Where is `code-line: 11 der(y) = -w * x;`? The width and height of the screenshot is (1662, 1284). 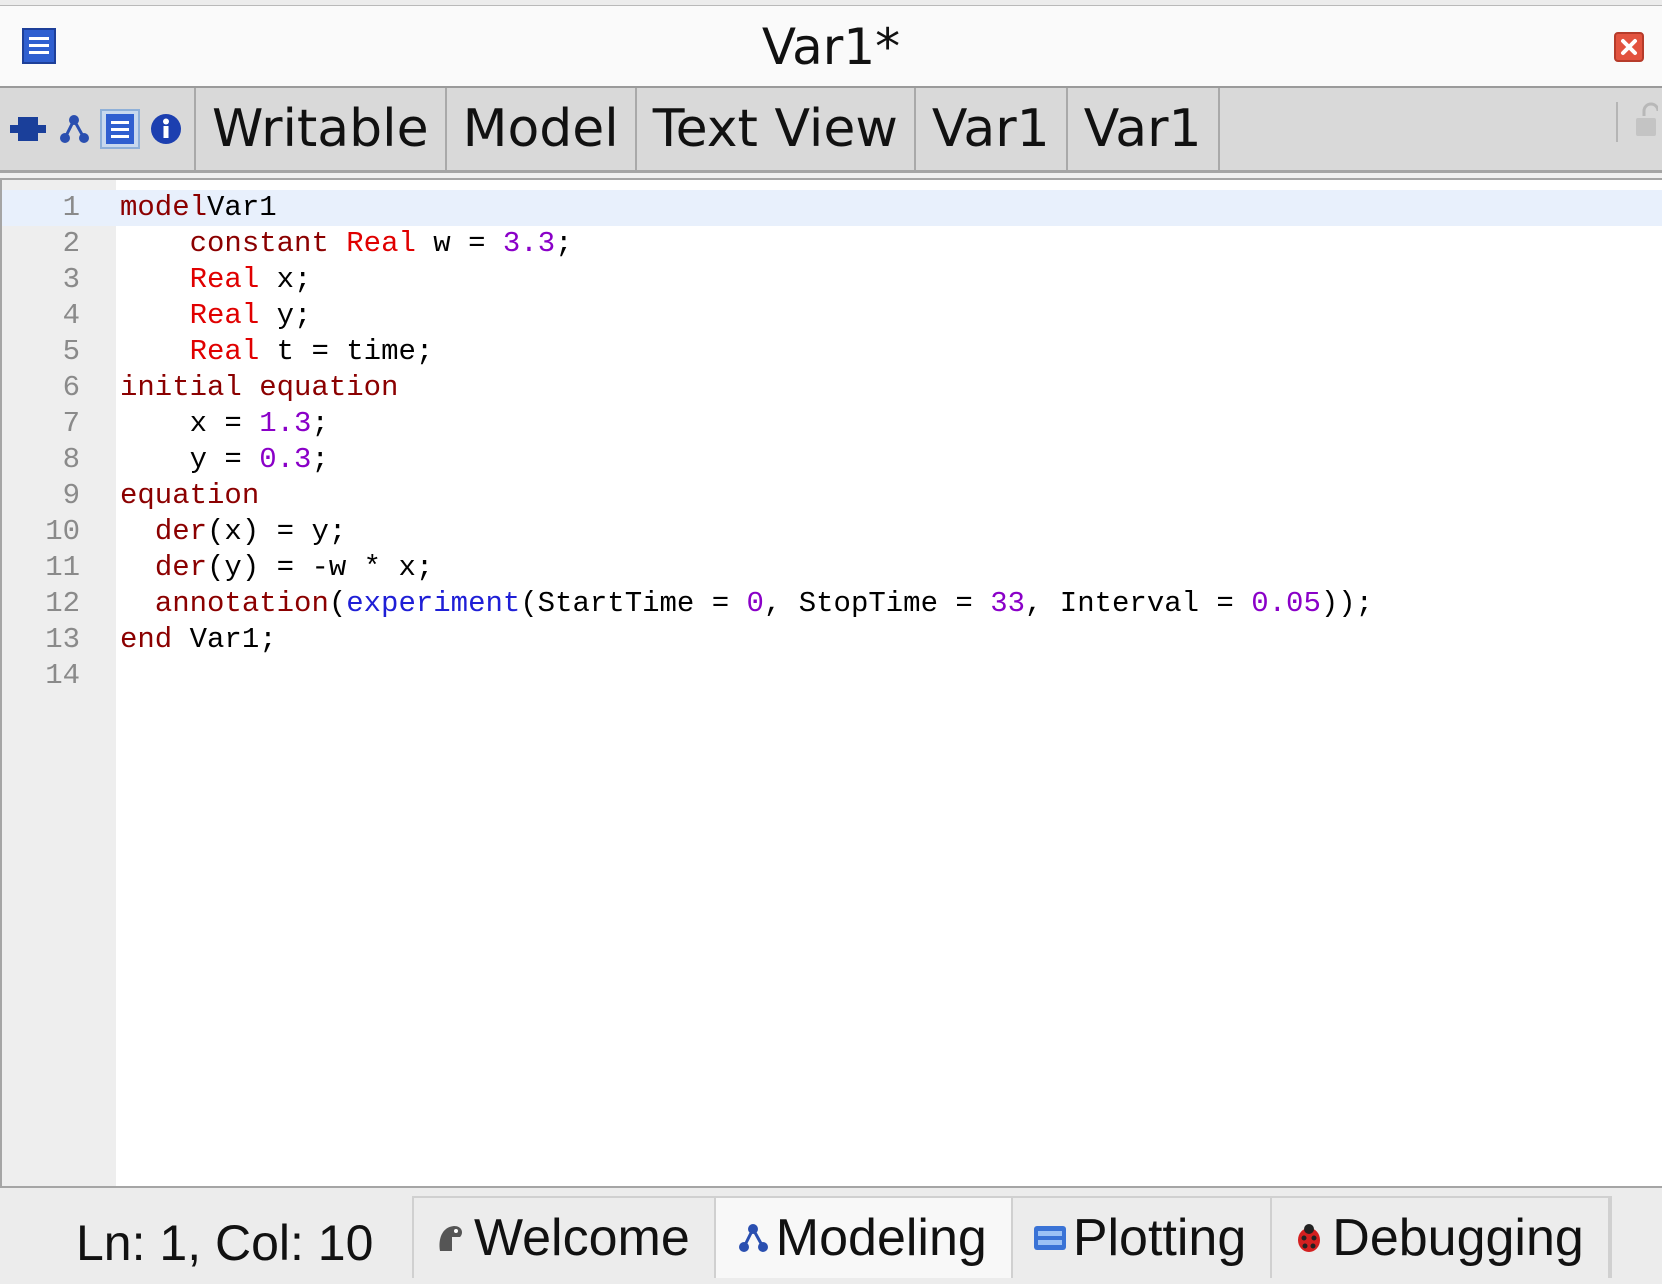 code-line: 11 der(y) = -w * x; is located at coordinates (832, 568).